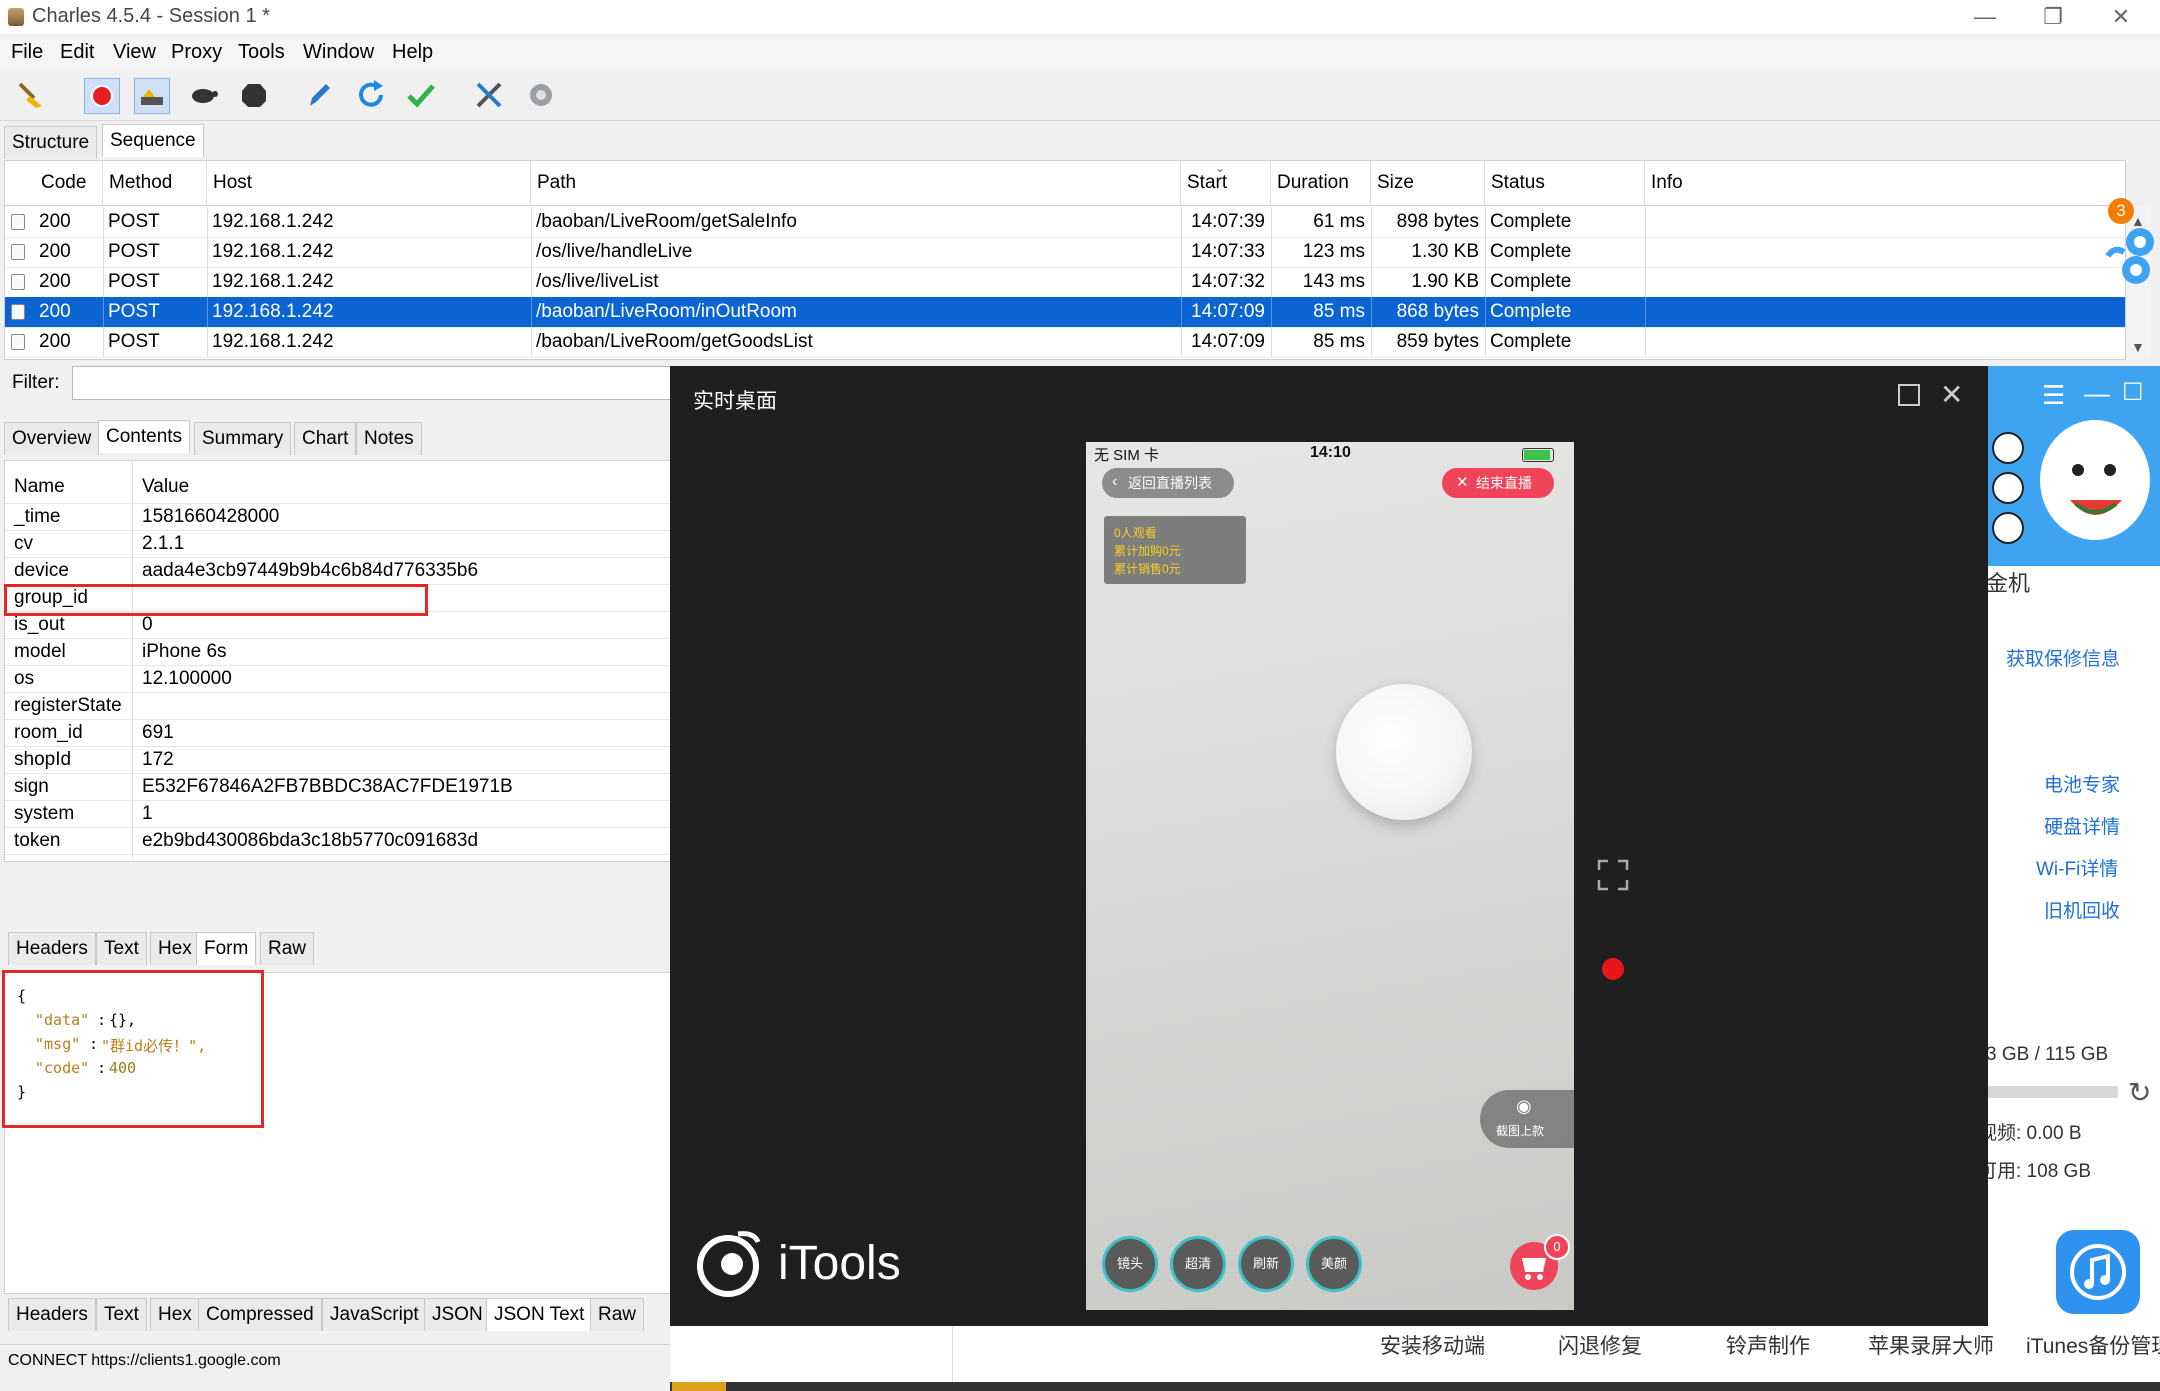  Describe the element at coordinates (339, 787) in the screenshot. I see `form-row: sign E532F67846A2FB7BBDC38AC7FDE1971B` at that location.